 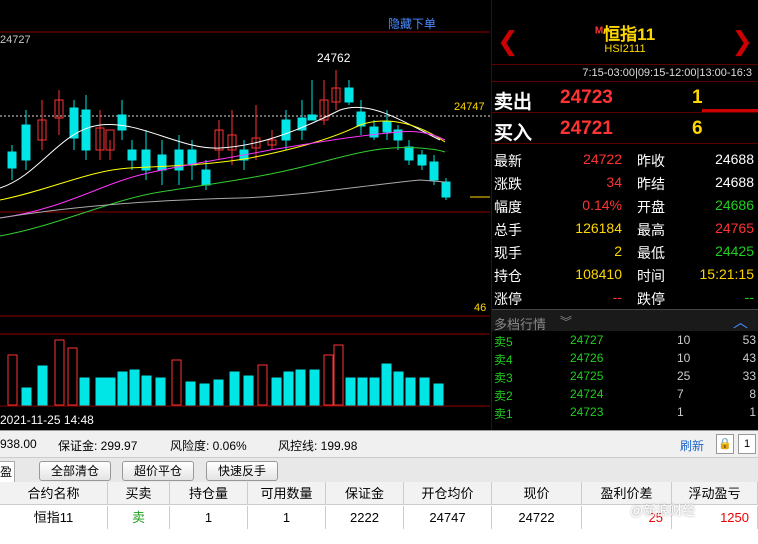 What do you see at coordinates (334, 58) in the screenshot?
I see `peak-price-label: 24762` at bounding box center [334, 58].